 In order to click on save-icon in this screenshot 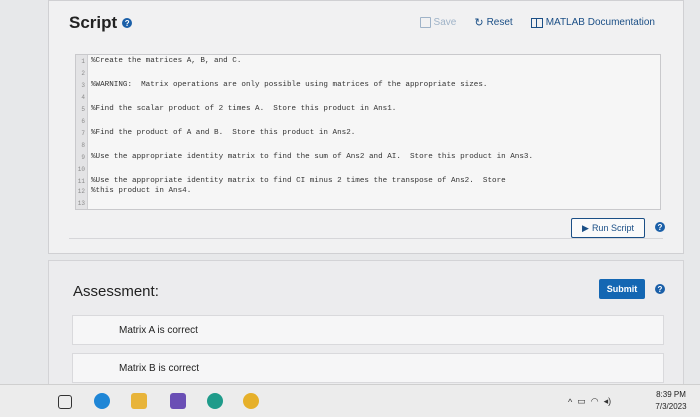, I will do `click(425, 22)`.